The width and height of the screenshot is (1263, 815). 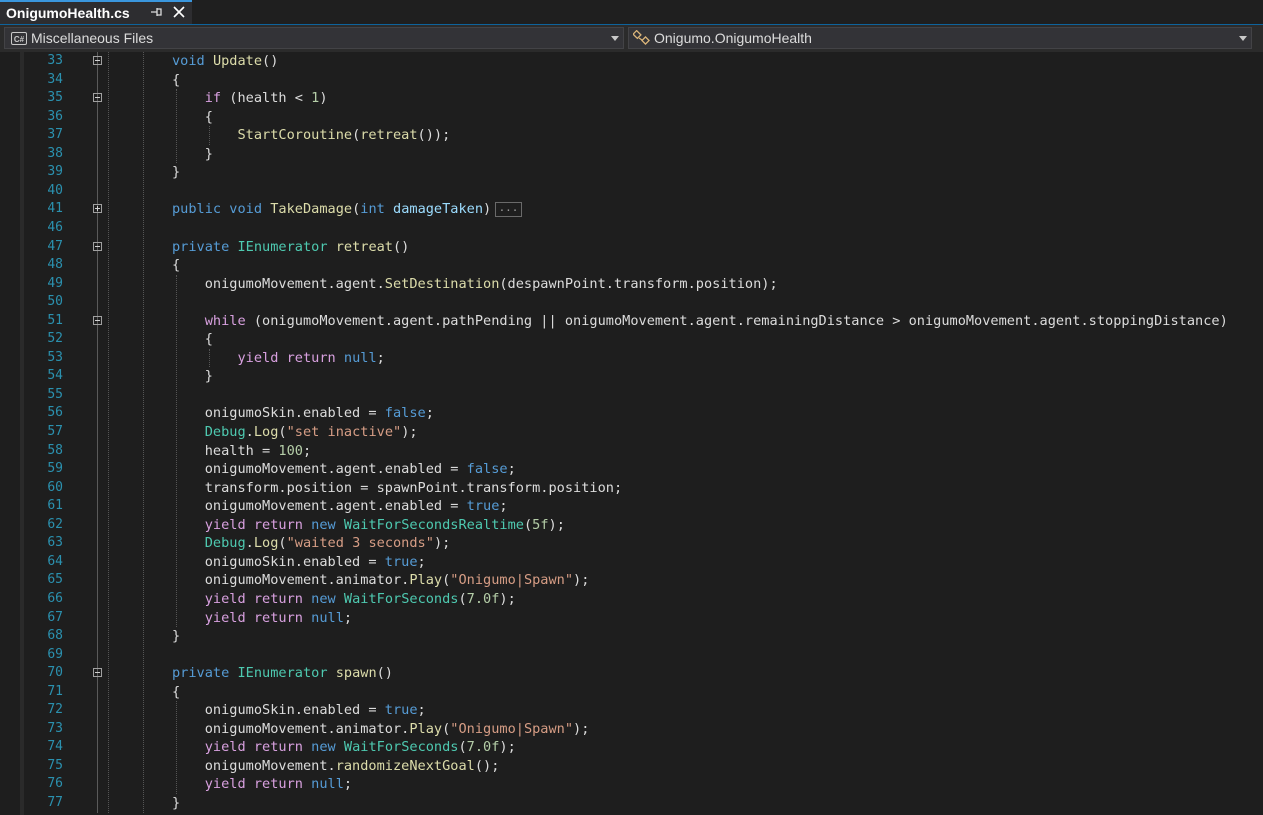 I want to click on line-number: 50, so click(x=55, y=302).